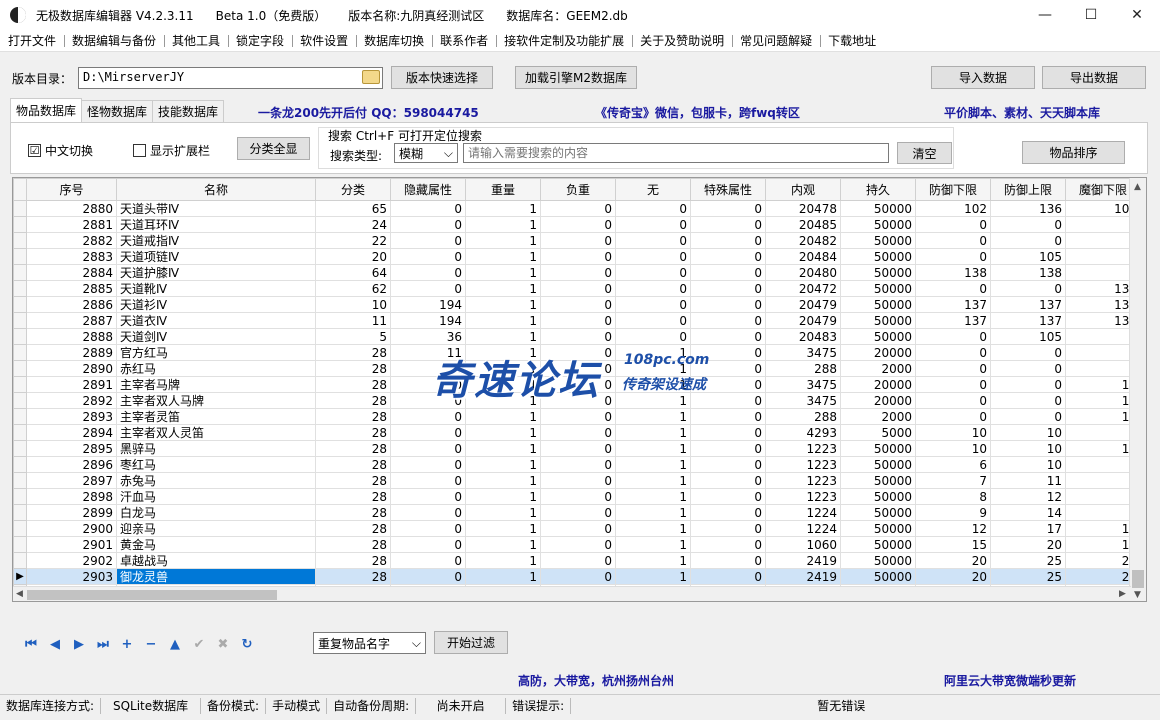 Image resolution: width=1160 pixels, height=720 pixels. Describe the element at coordinates (803, 560) in the screenshot. I see `table-cell: 2419` at that location.